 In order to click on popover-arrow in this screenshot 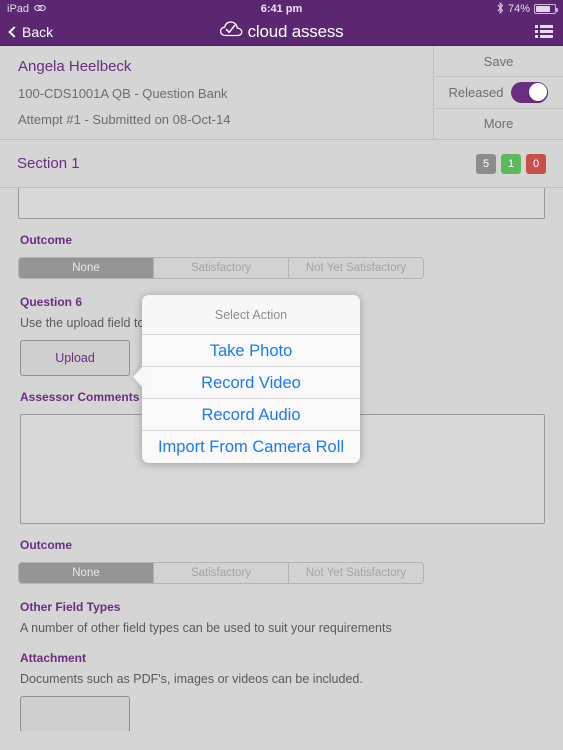, I will do `click(138, 377)`.